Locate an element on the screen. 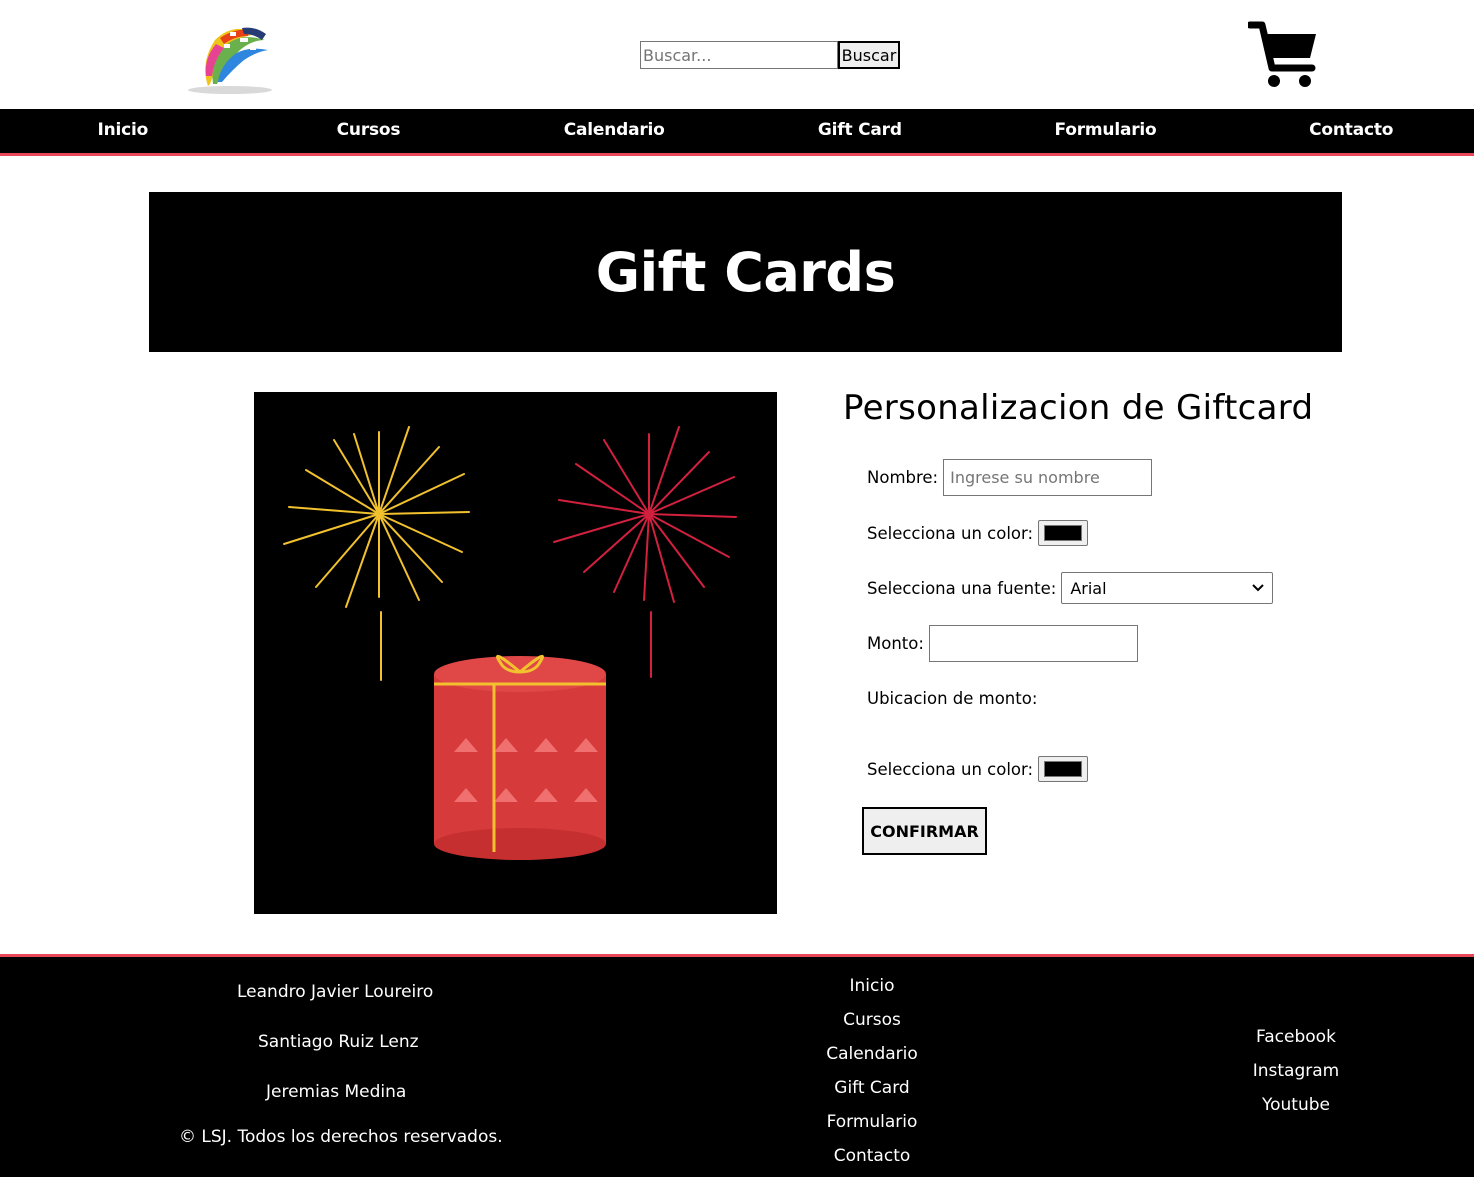 This screenshot has height=1177, width=1474. globe-logo-icon is located at coordinates (230, 58).